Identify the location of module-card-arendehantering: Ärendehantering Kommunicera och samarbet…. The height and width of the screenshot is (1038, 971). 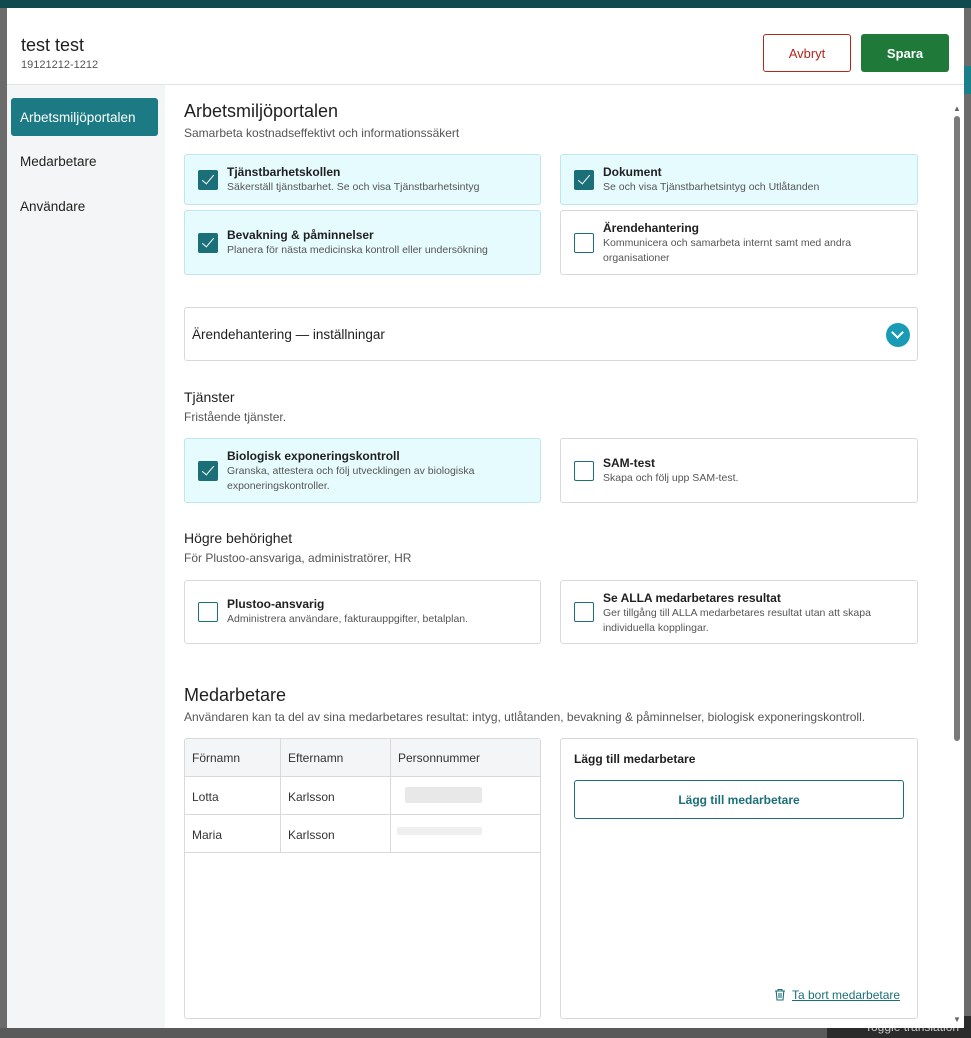
(739, 242).